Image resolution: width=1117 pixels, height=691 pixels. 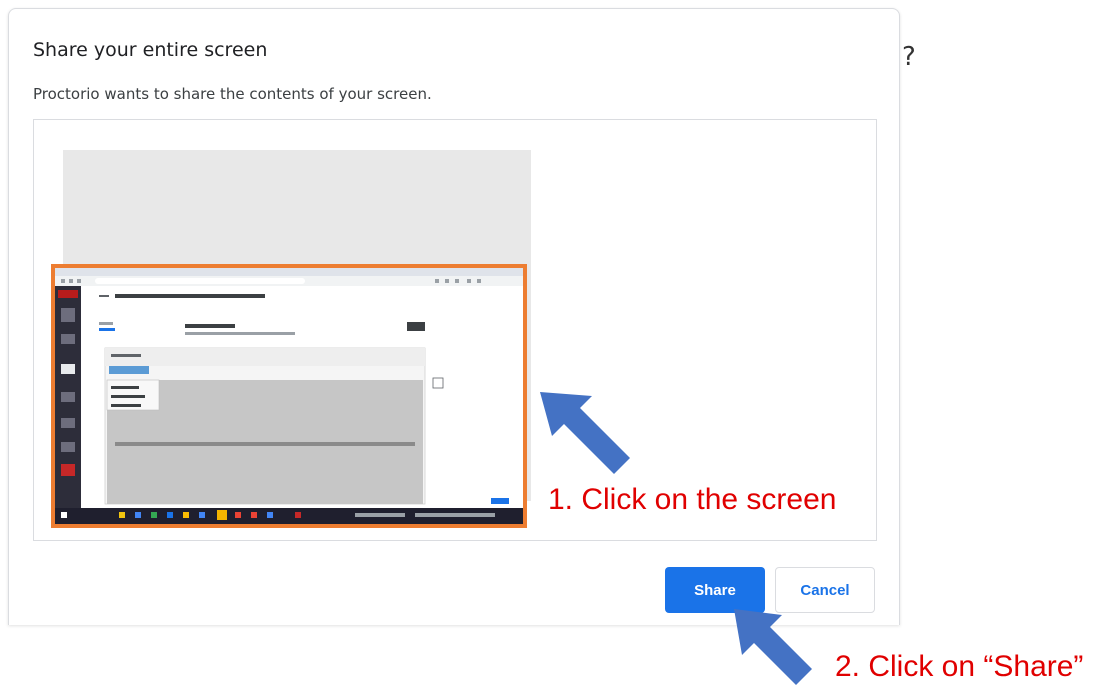 What do you see at coordinates (150, 50) in the screenshot?
I see `dialog-title: Share your entire screen` at bounding box center [150, 50].